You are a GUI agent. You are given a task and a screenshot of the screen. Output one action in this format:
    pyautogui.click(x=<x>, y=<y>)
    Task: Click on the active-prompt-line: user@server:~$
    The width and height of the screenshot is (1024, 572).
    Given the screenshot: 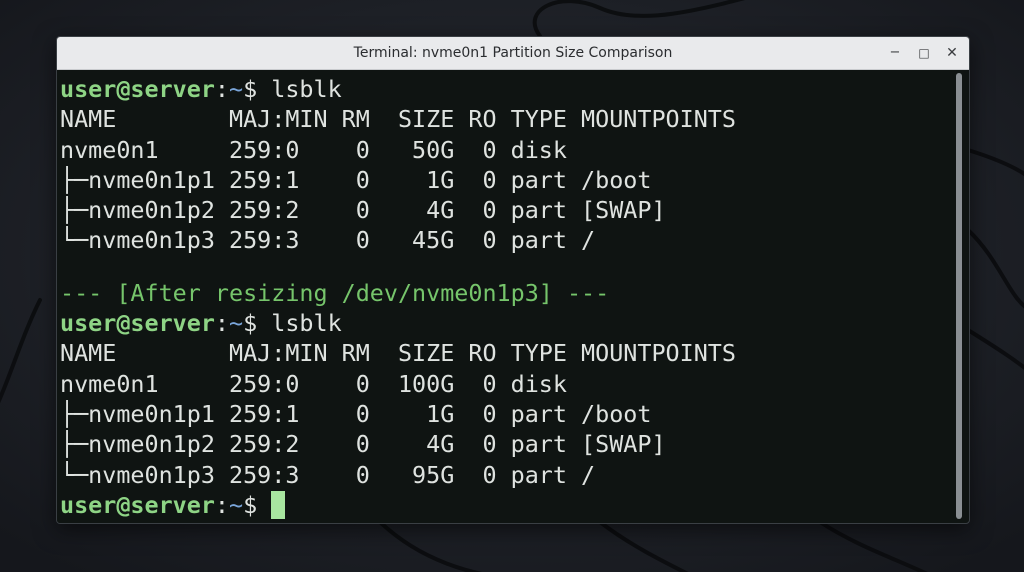 What is the action you would take?
    pyautogui.click(x=398, y=505)
    